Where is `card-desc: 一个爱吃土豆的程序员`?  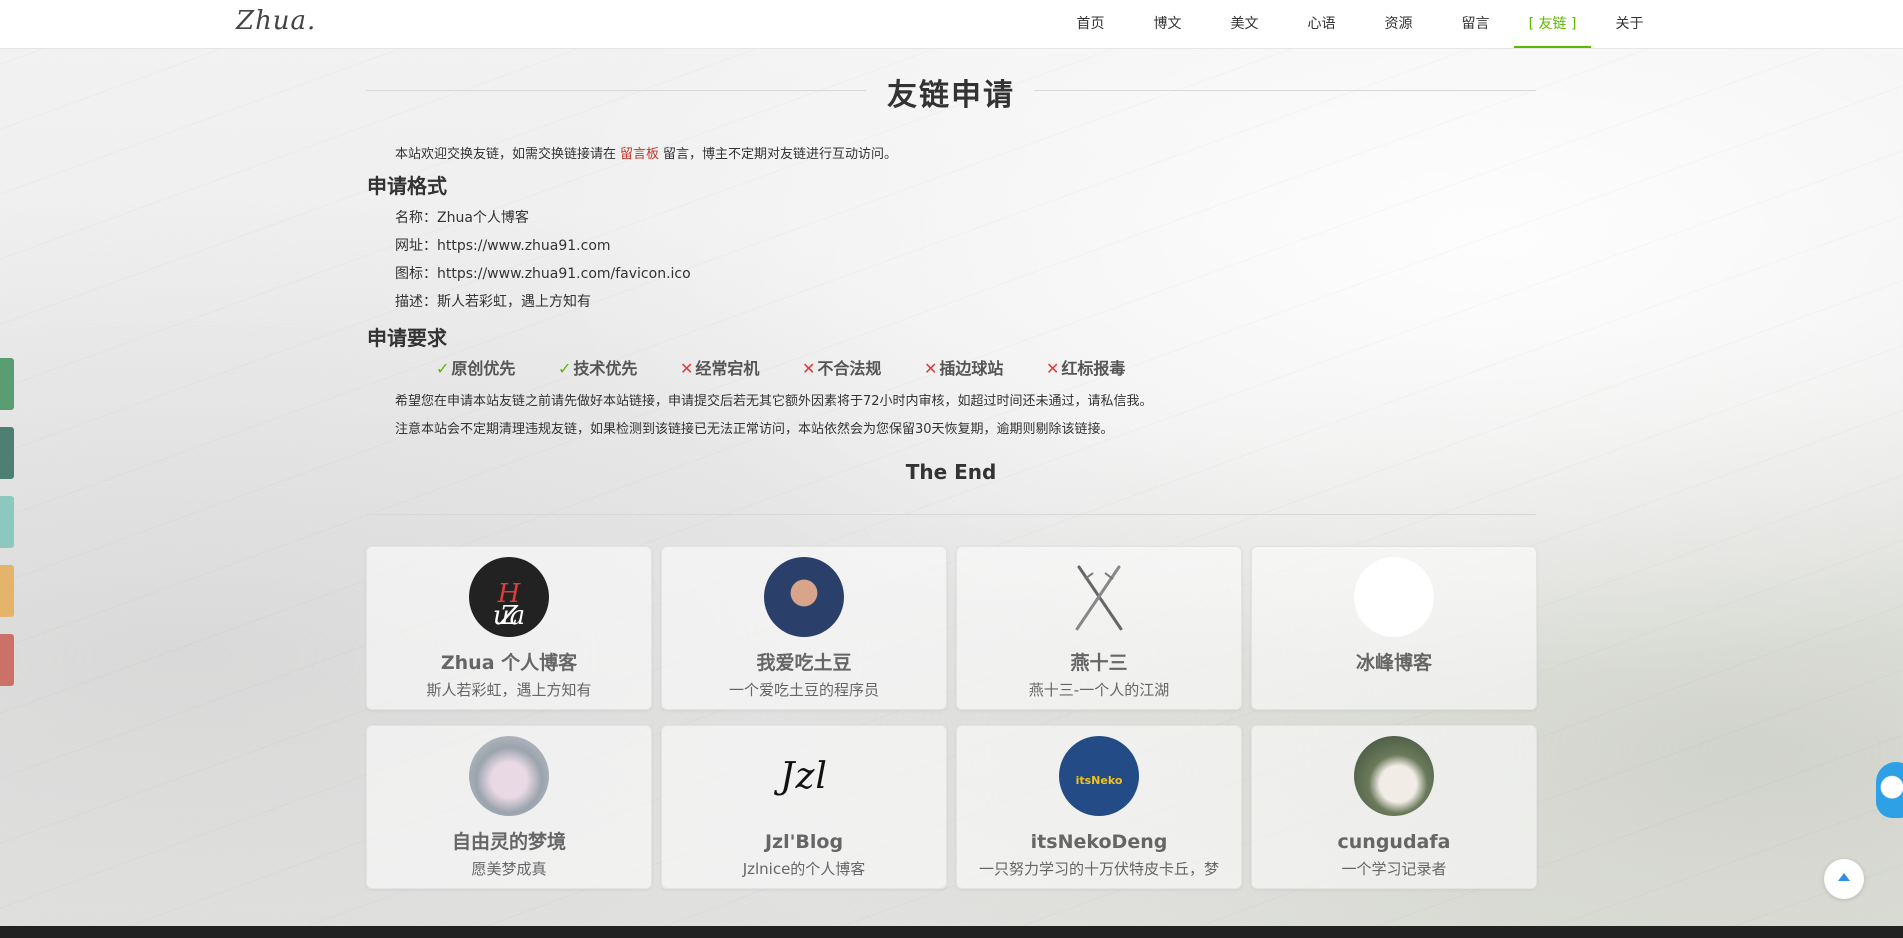 card-desc: 一个爱吃土豆的程序员 is located at coordinates (803, 690).